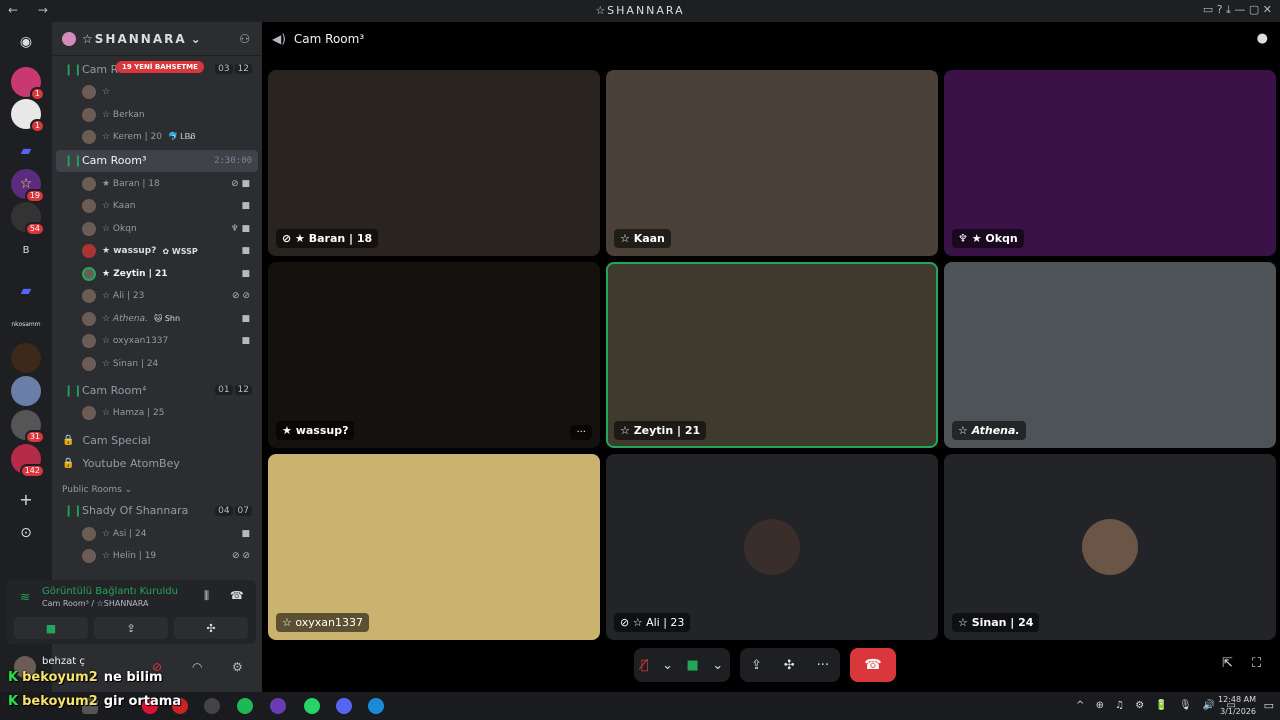 The height and width of the screenshot is (720, 1280). What do you see at coordinates (756, 665) in the screenshot?
I see `screenshare-icon: ⇪` at bounding box center [756, 665].